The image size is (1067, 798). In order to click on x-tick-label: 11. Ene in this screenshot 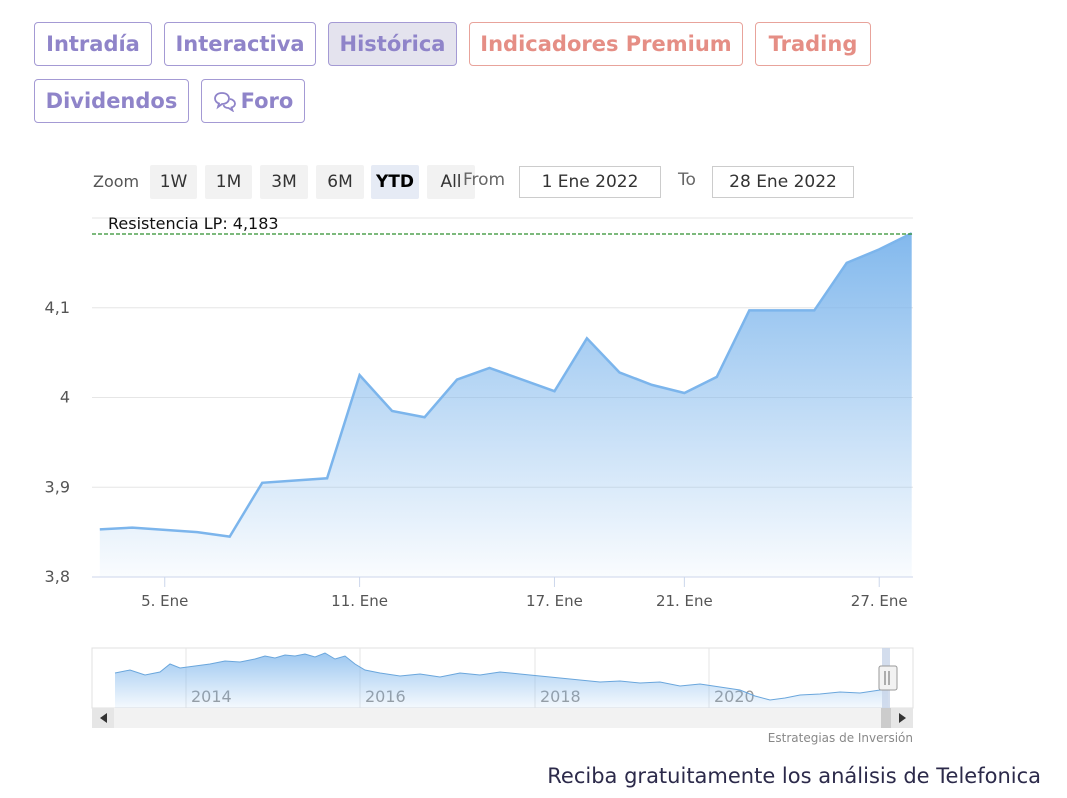, I will do `click(359, 601)`.